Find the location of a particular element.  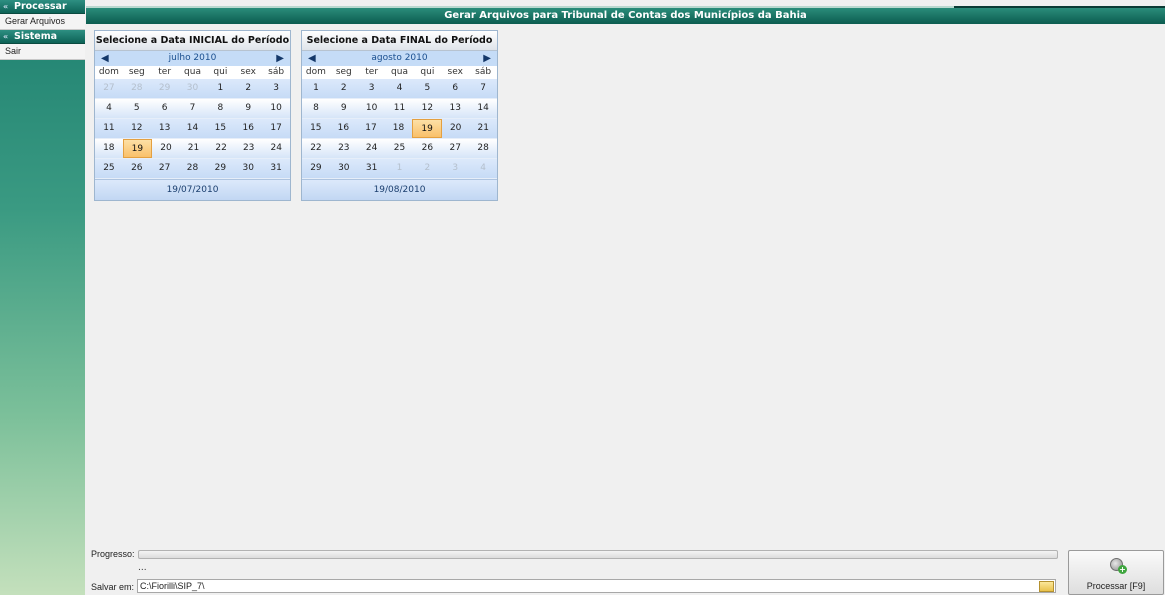

calendar-header: Selecione a Data INICIAL do Período is located at coordinates (192, 41).